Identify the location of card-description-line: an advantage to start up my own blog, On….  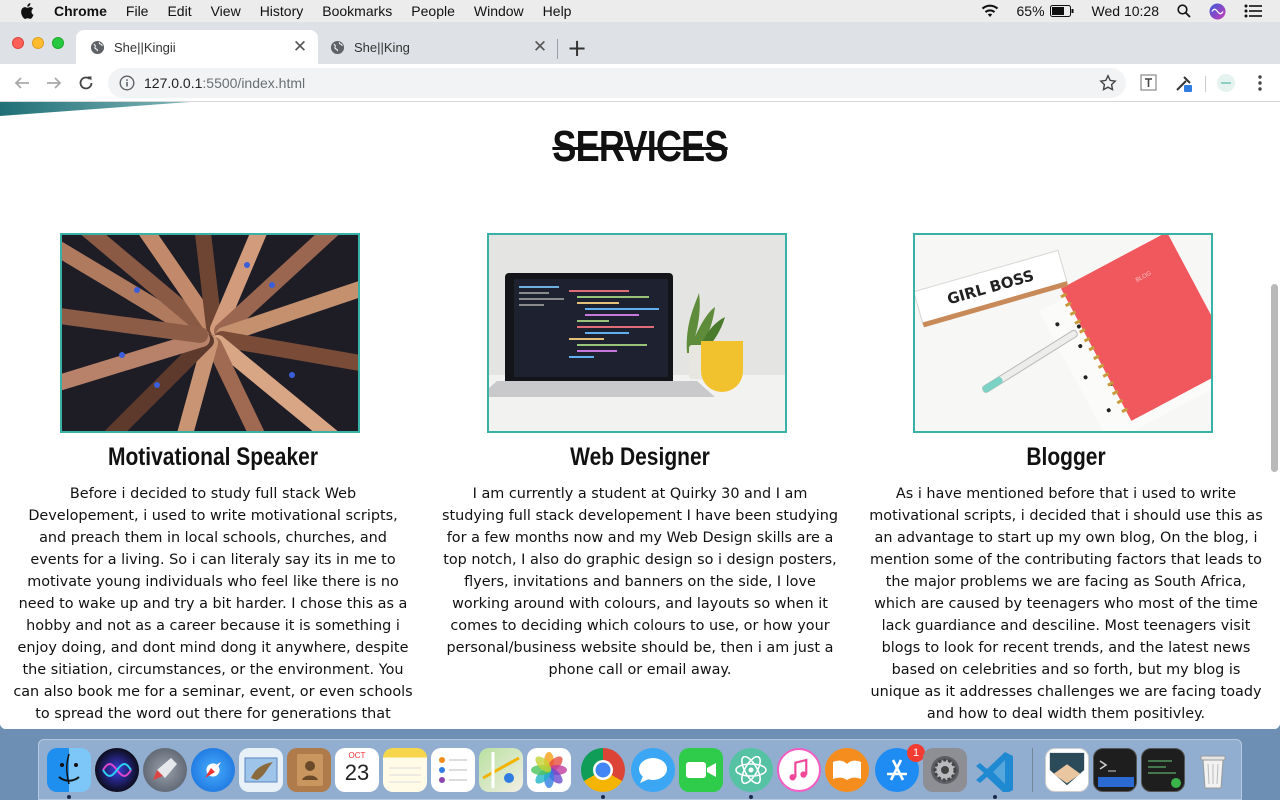
(1066, 538).